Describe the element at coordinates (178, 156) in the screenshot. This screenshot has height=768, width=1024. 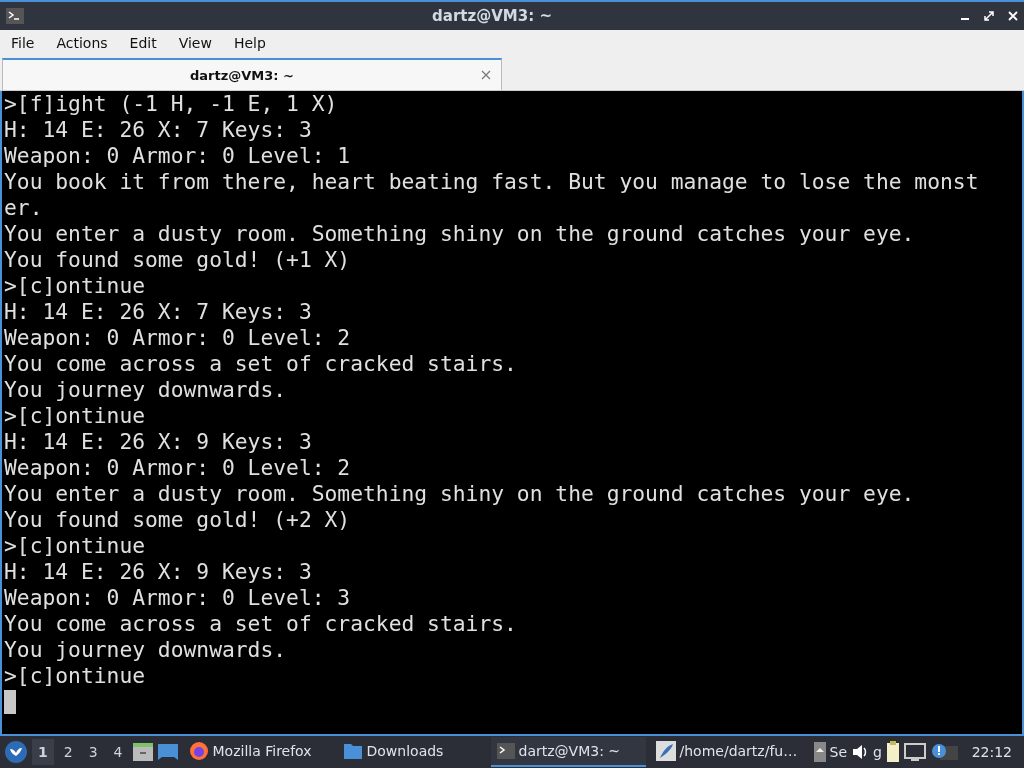
I see `terminal-line: Weapon: 0 Armor: 0 Level: 1` at that location.